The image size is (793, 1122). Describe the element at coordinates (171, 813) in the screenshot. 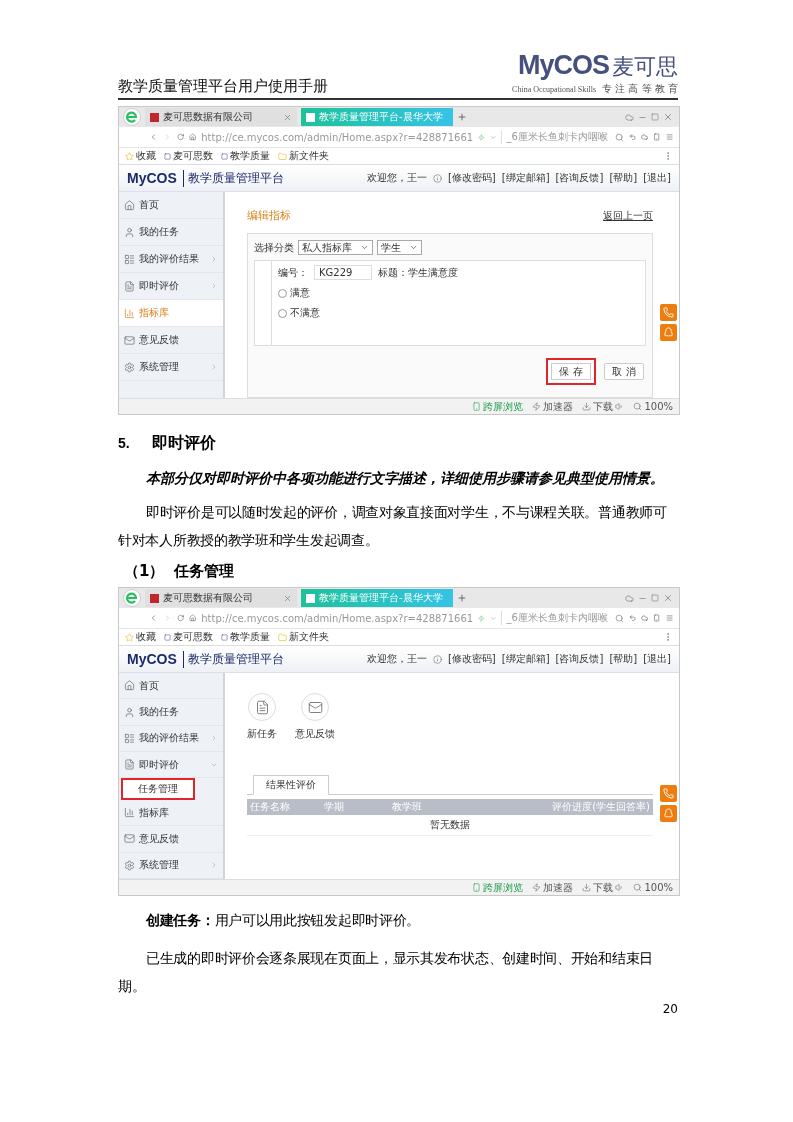

I see `sidebar-item: 指标库` at that location.